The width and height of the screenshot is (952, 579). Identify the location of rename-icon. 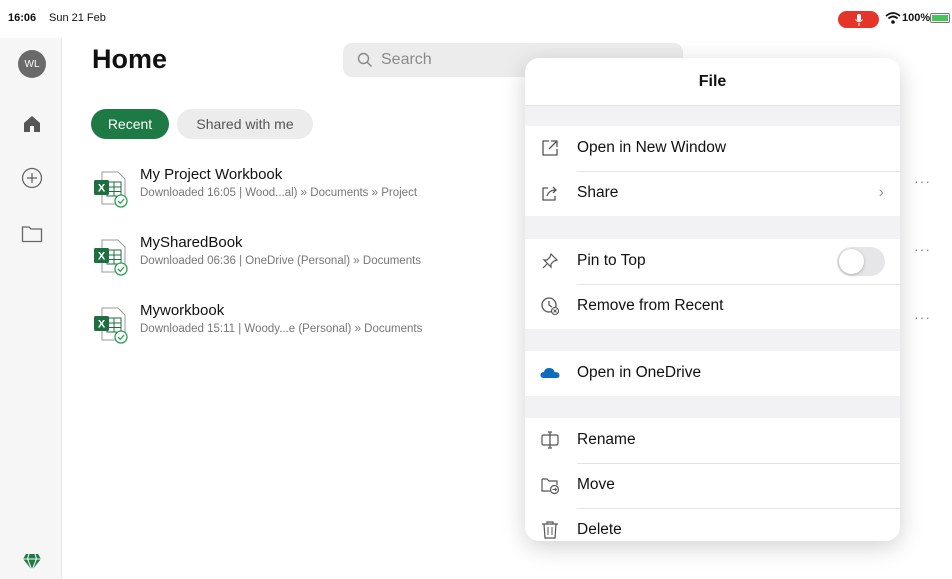
(550, 440).